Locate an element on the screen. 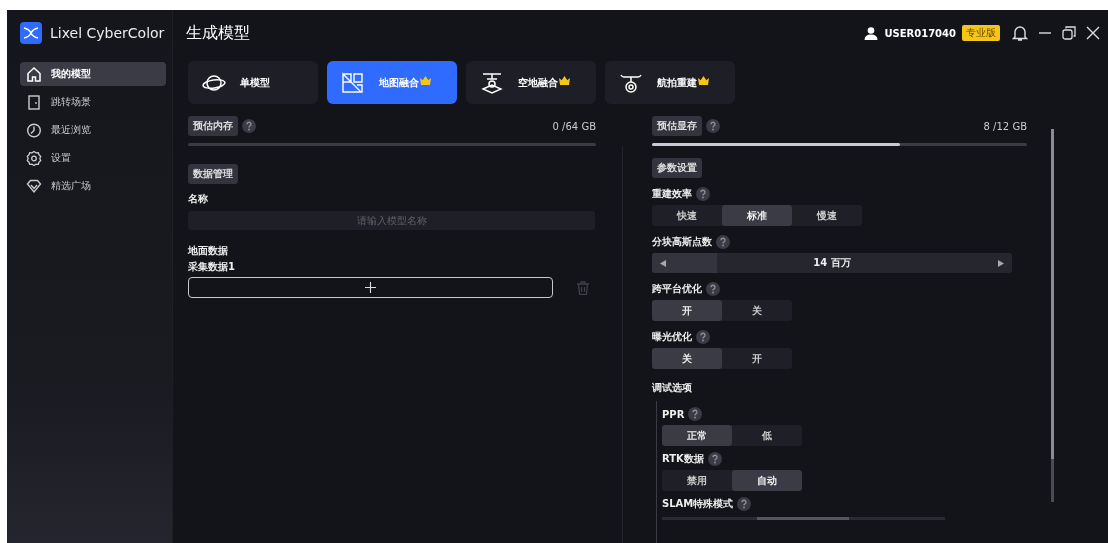  meter-reading: 0 /64 GB is located at coordinates (574, 126).